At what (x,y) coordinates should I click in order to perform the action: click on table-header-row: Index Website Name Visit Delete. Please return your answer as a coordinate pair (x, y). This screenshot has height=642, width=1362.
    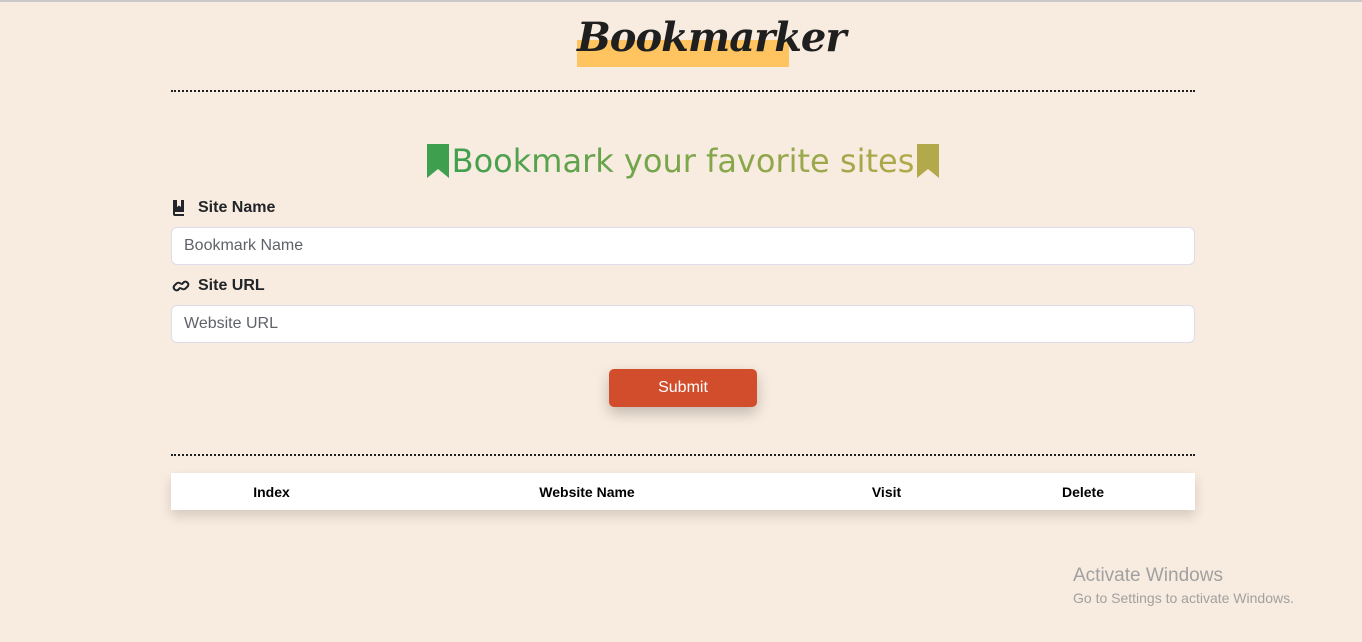
    Looking at the image, I should click on (683, 491).